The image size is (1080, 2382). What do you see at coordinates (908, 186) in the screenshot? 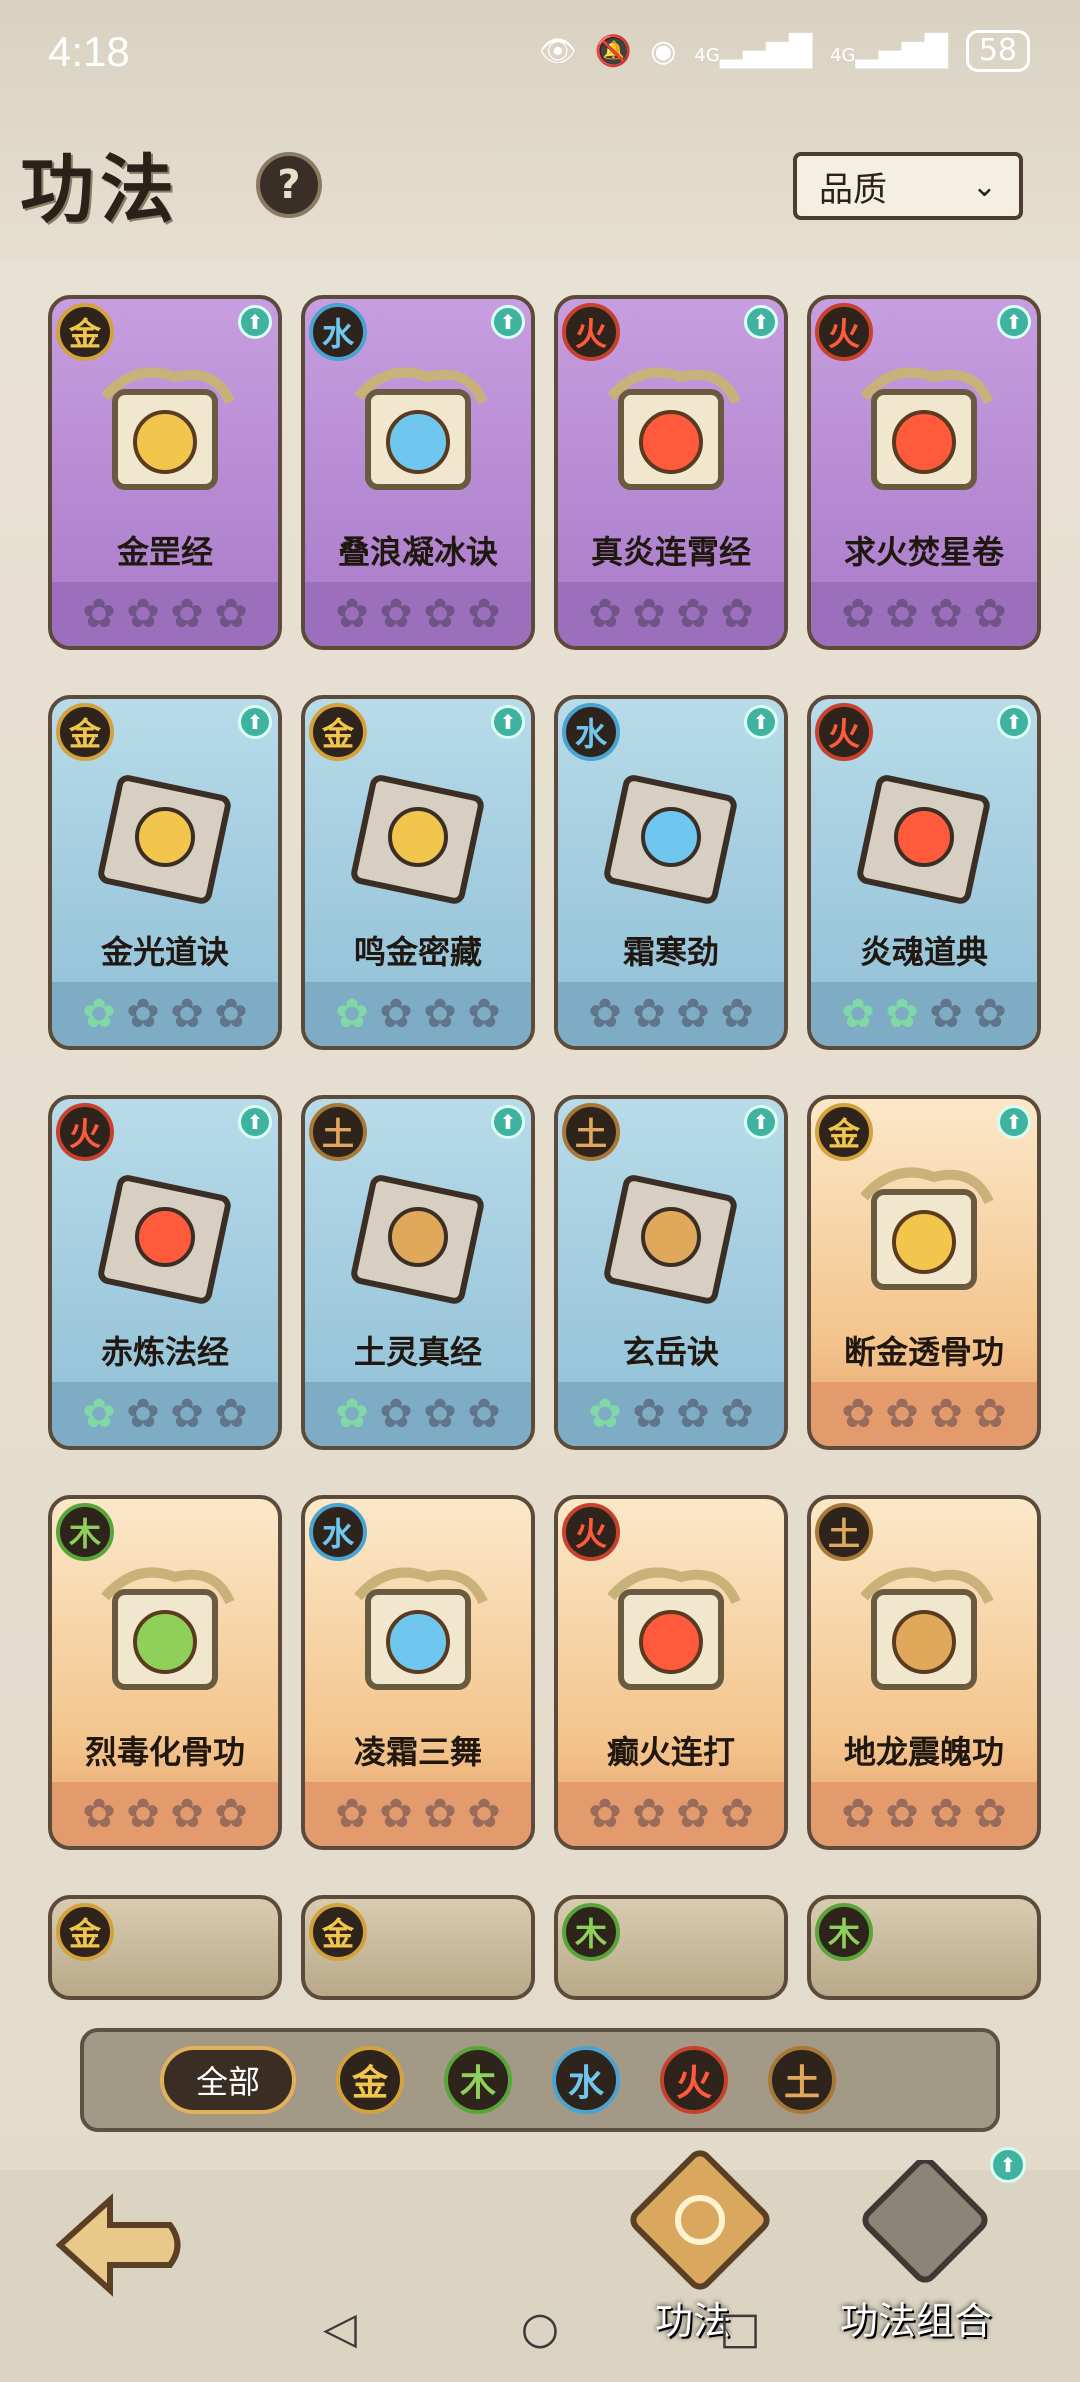
I see `sort-select: 品质 ⌄` at bounding box center [908, 186].